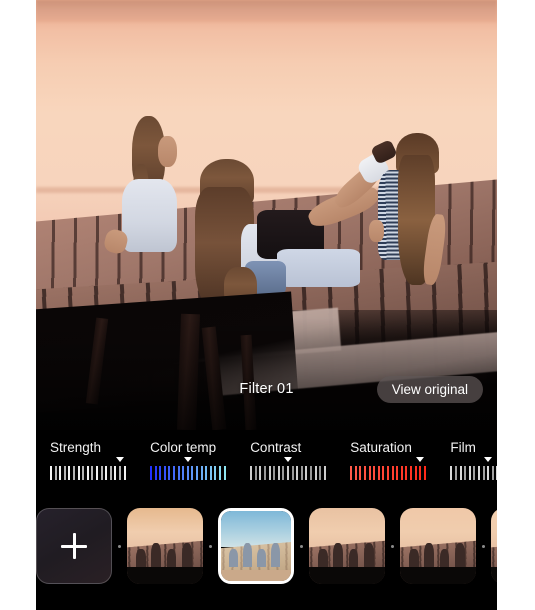  I want to click on filter-thumbnail-strip, so click(266, 546).